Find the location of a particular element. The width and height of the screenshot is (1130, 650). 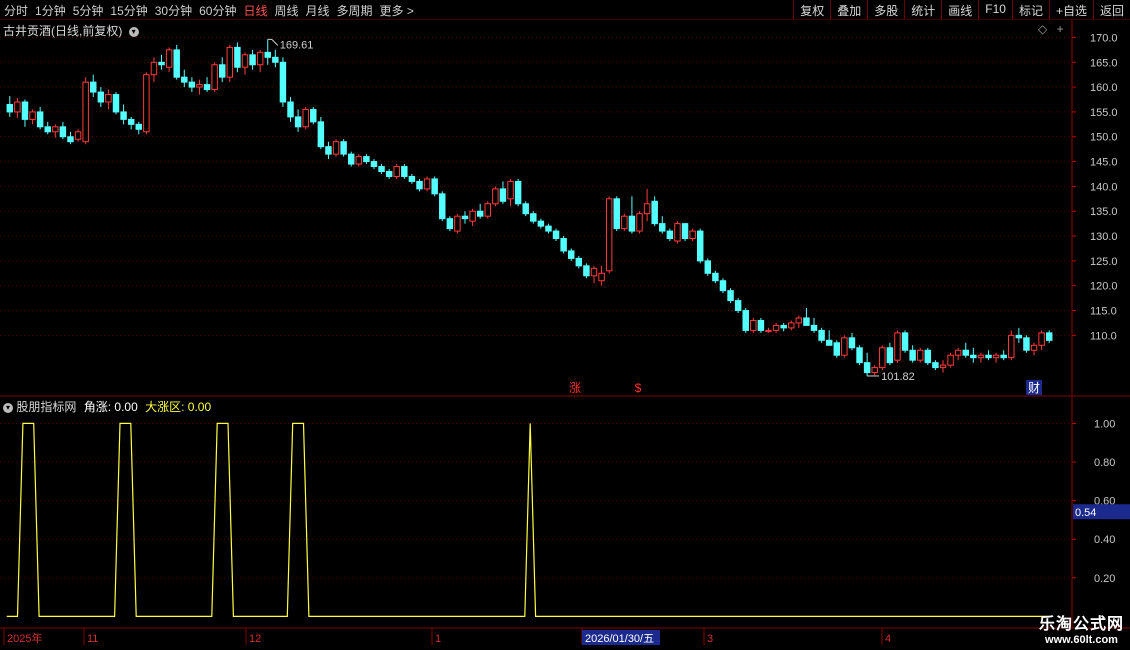

y-tick-label: 110.0 is located at coordinates (1103, 336).